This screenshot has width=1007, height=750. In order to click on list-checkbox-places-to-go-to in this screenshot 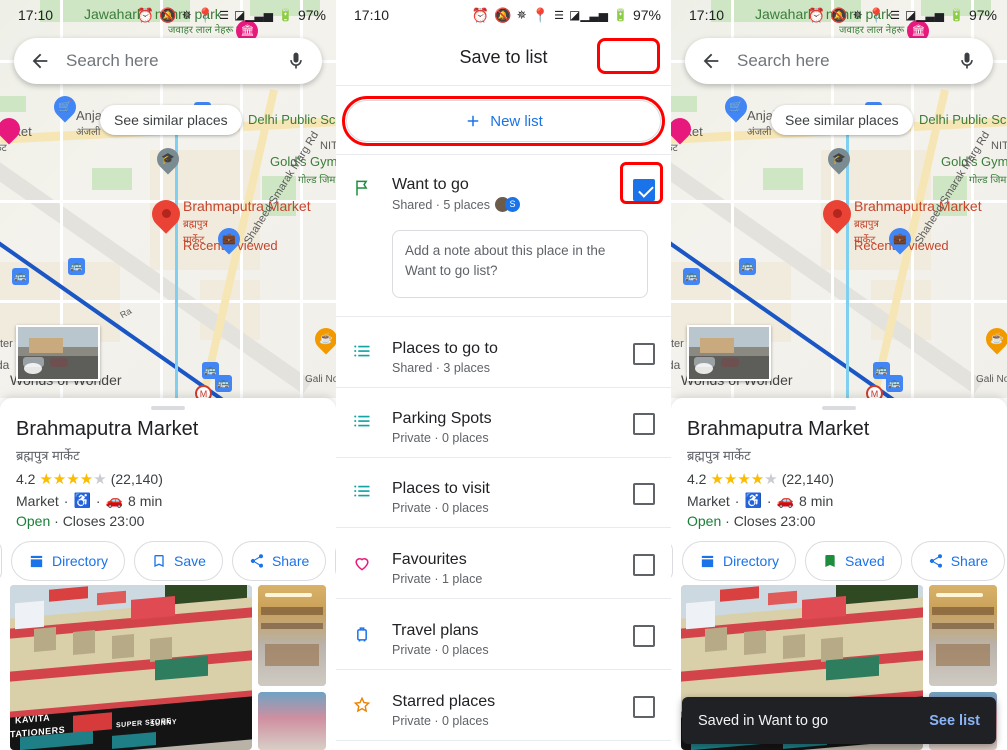, I will do `click(644, 354)`.